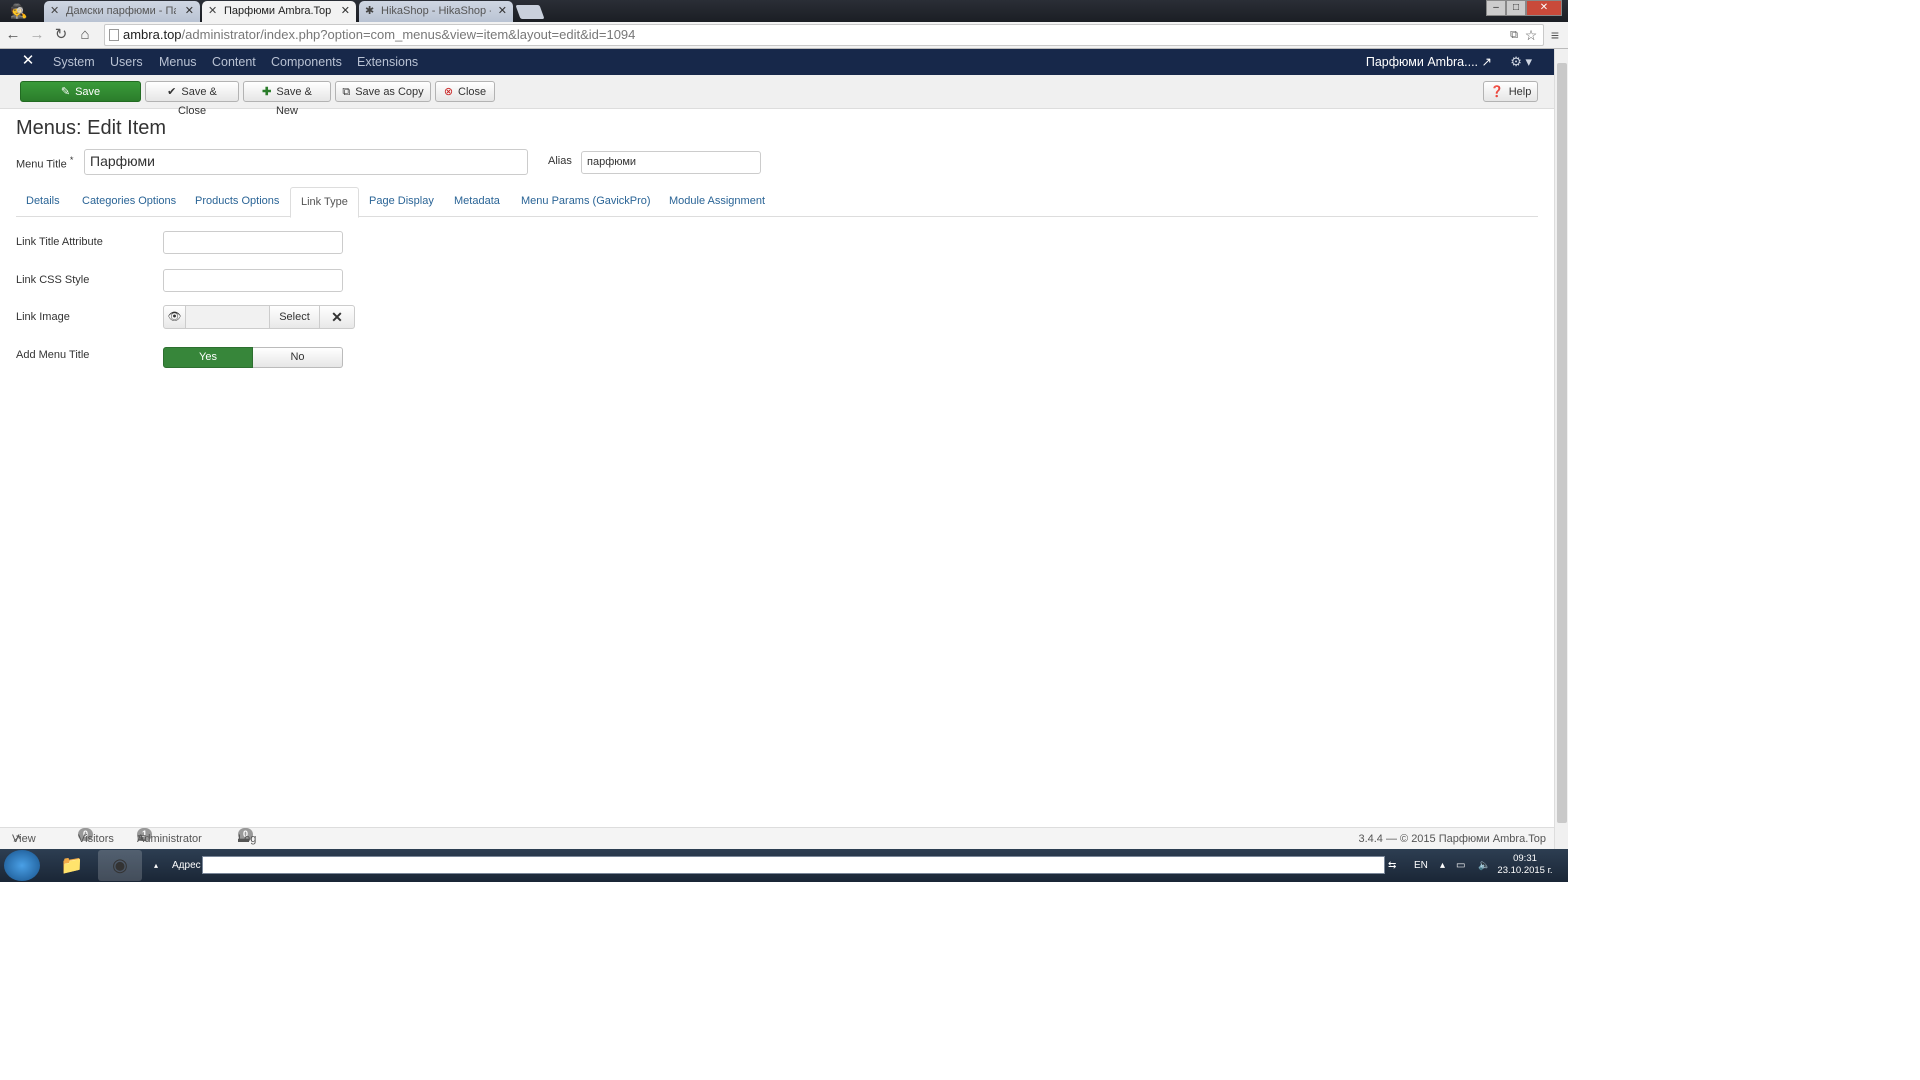  Describe the element at coordinates (142, 839) in the screenshot. I see `envelope-icon: ✉` at that location.